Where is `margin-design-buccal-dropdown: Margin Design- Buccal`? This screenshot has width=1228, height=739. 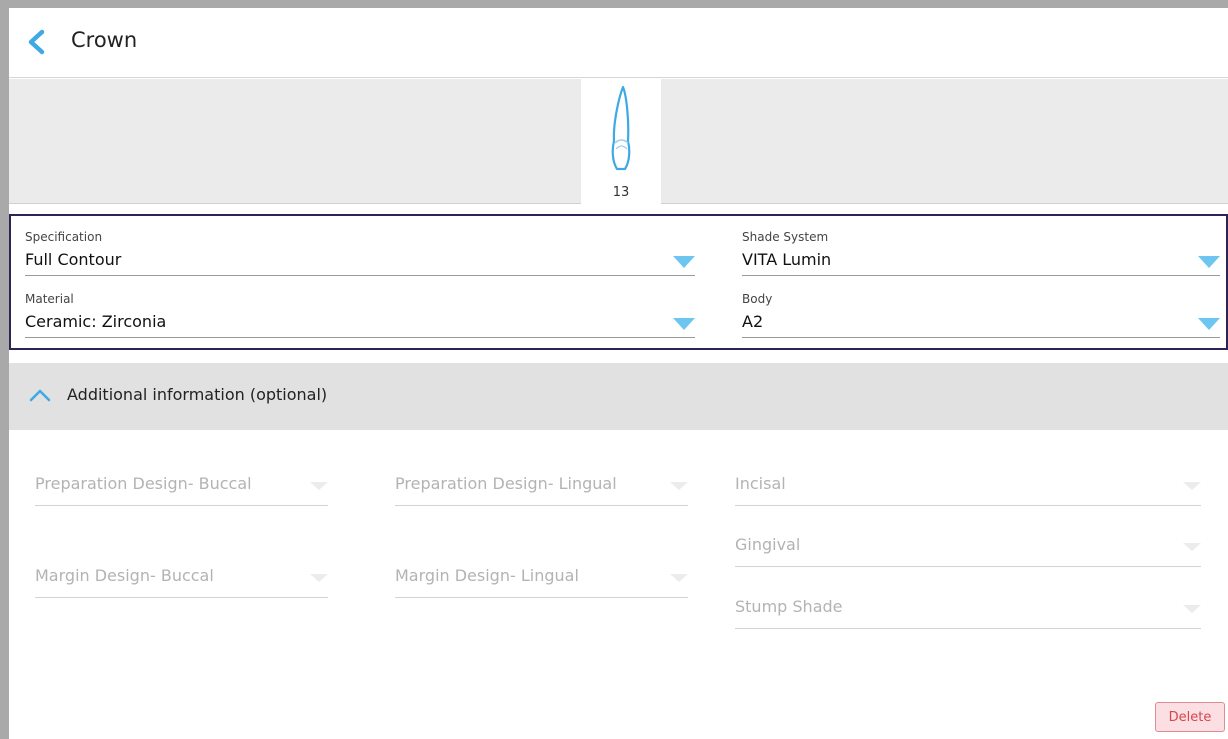
margin-design-buccal-dropdown: Margin Design- Buccal is located at coordinates (181, 575).